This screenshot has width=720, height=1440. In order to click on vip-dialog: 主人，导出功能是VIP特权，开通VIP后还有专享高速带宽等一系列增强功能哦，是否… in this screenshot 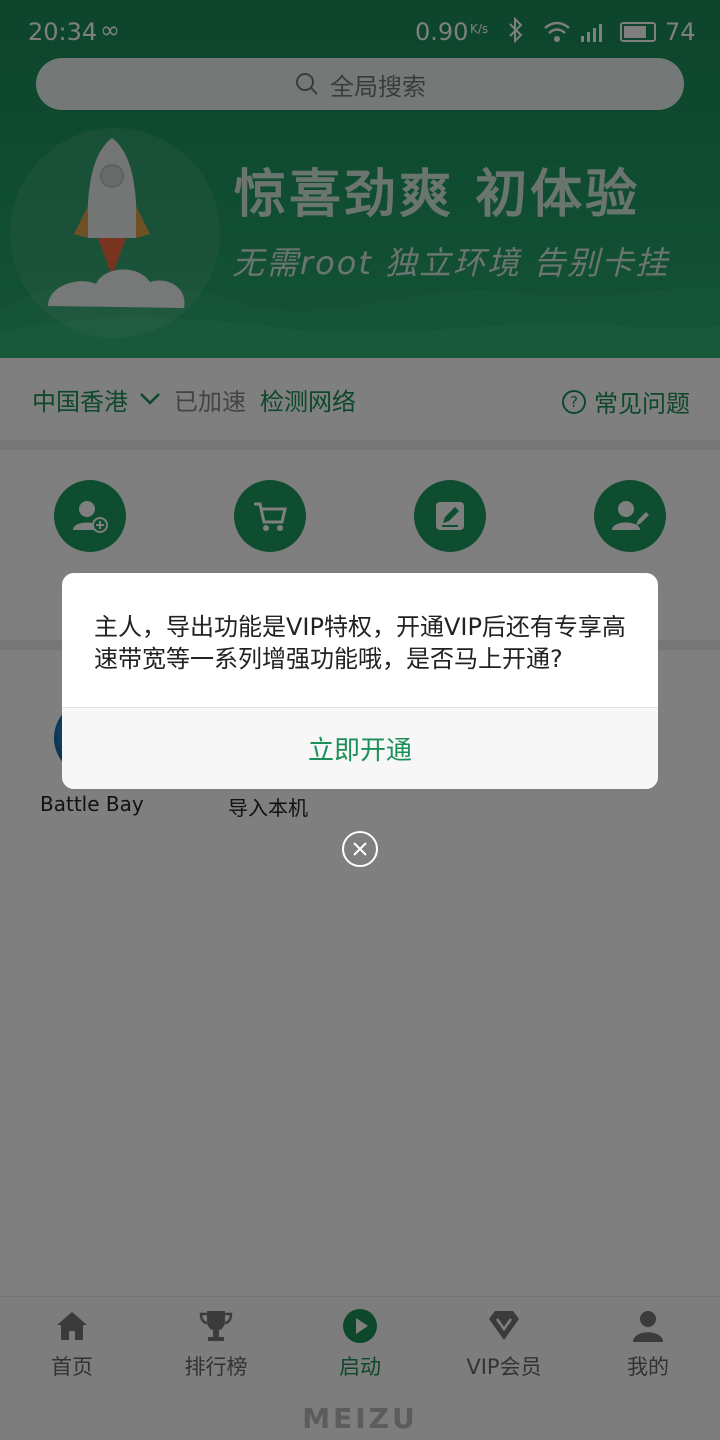, I will do `click(360, 681)`.